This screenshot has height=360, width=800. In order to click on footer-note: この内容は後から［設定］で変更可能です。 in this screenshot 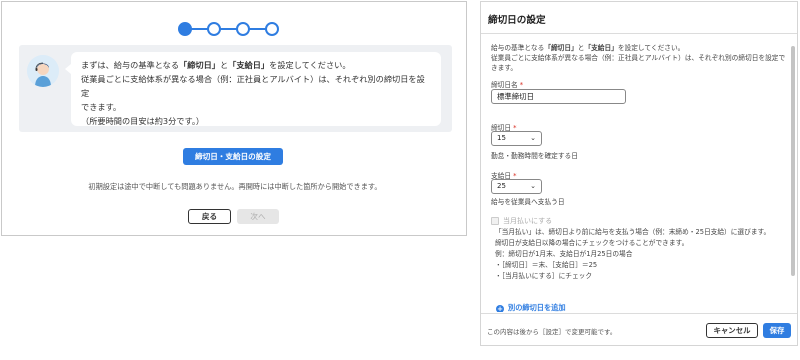, I will do `click(552, 332)`.